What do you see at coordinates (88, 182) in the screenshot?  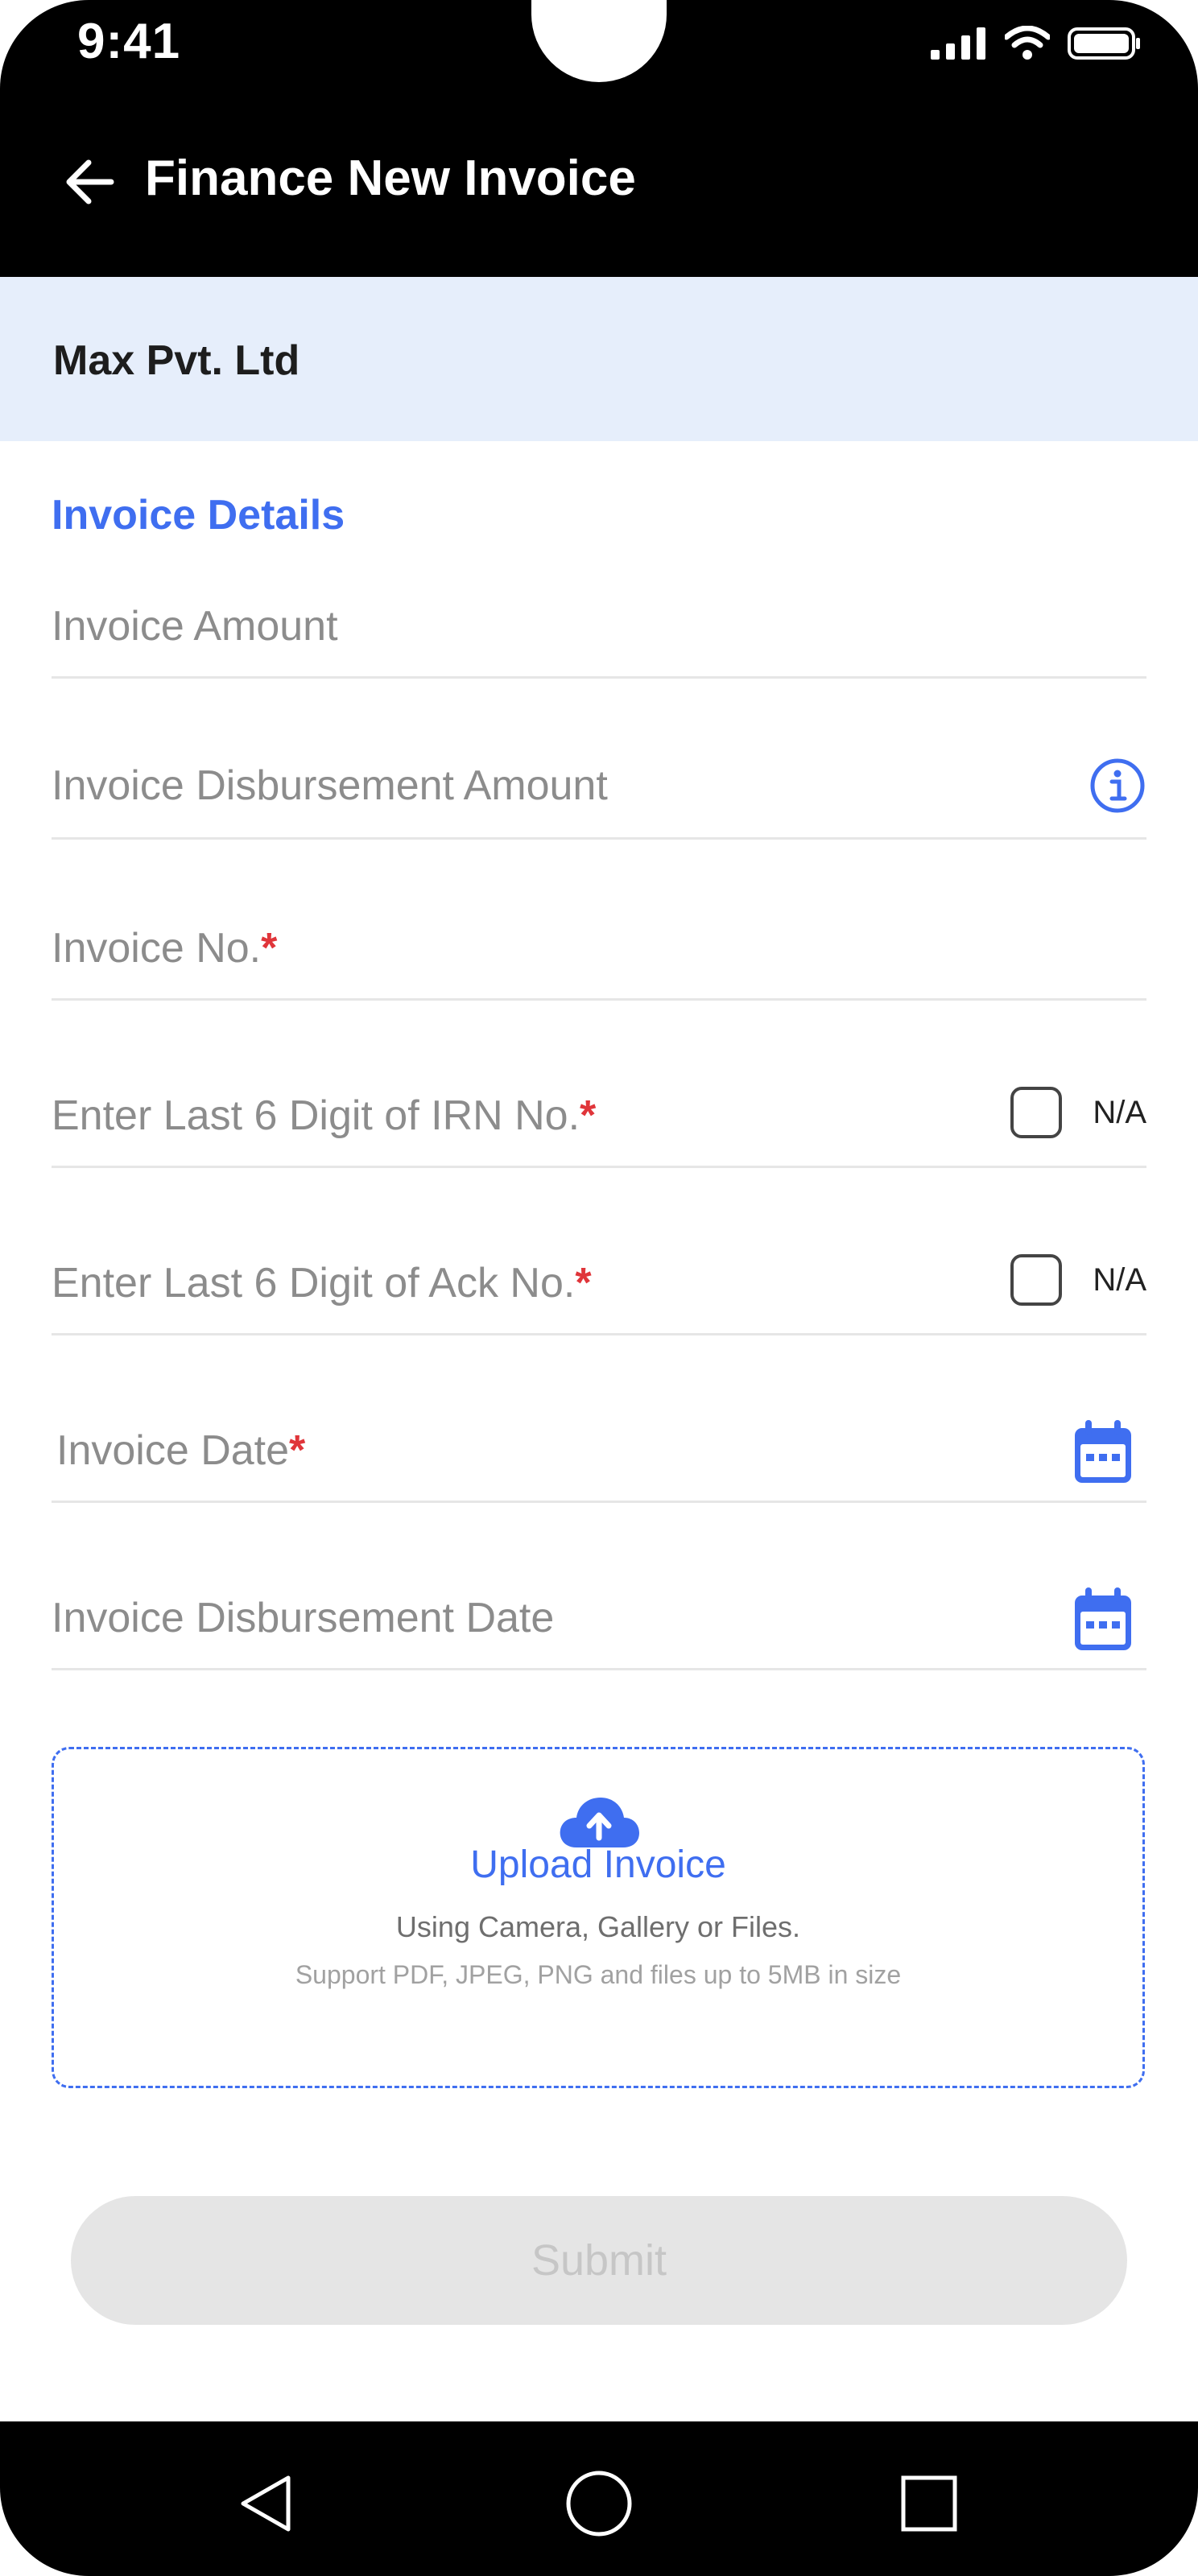 I see `back-arrow-icon` at bounding box center [88, 182].